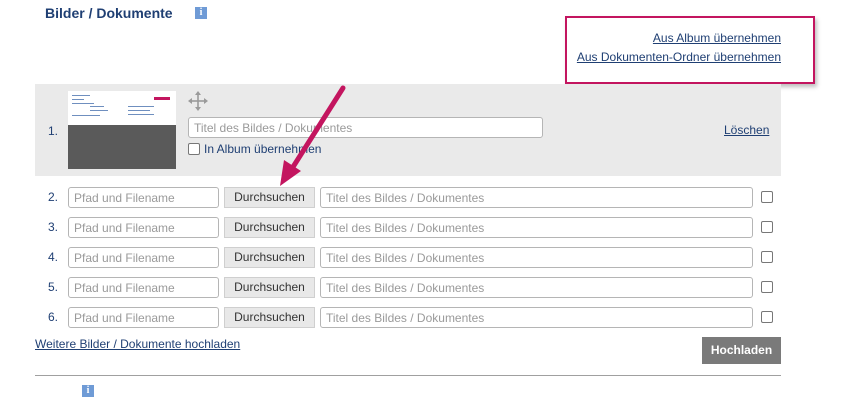  What do you see at coordinates (717, 38) in the screenshot?
I see `from-album-link: Aus Album übernehmen` at bounding box center [717, 38].